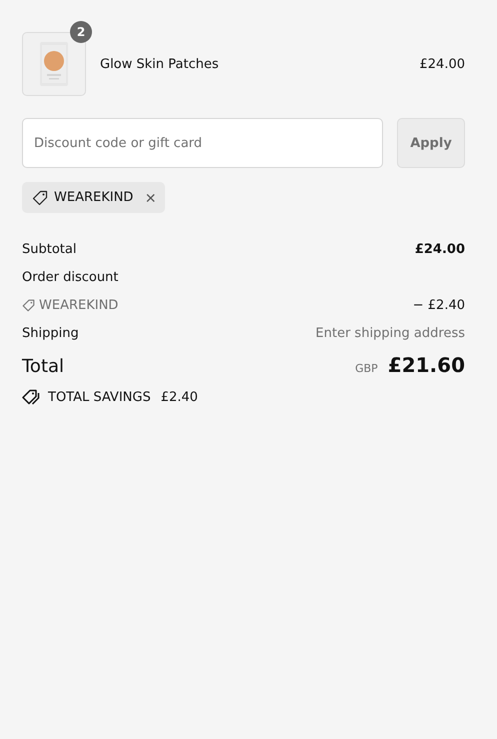 The image size is (497, 739). What do you see at coordinates (94, 197) in the screenshot?
I see `discount-code: WEAREKIND` at bounding box center [94, 197].